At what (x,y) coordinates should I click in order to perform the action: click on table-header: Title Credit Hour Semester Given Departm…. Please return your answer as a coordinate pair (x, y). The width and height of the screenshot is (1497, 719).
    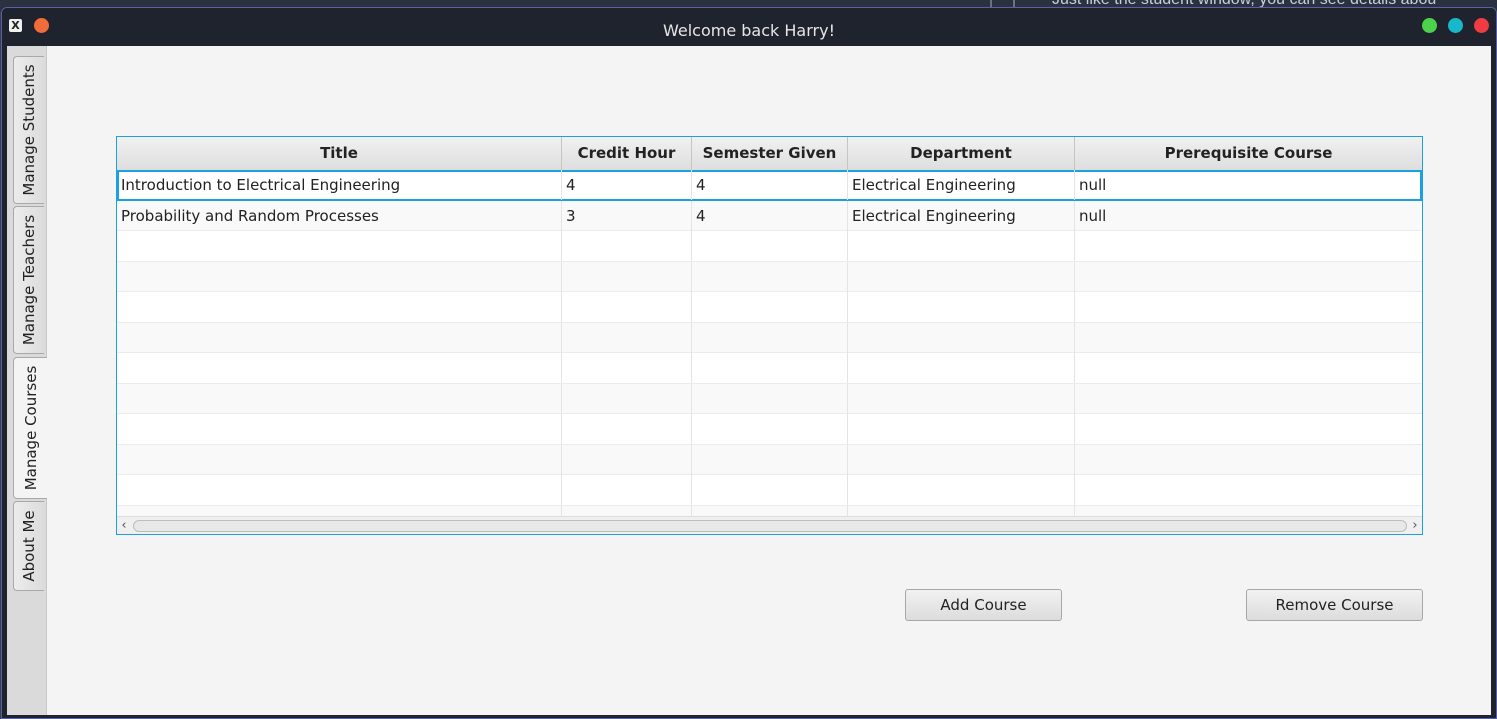
    Looking at the image, I should click on (769, 154).